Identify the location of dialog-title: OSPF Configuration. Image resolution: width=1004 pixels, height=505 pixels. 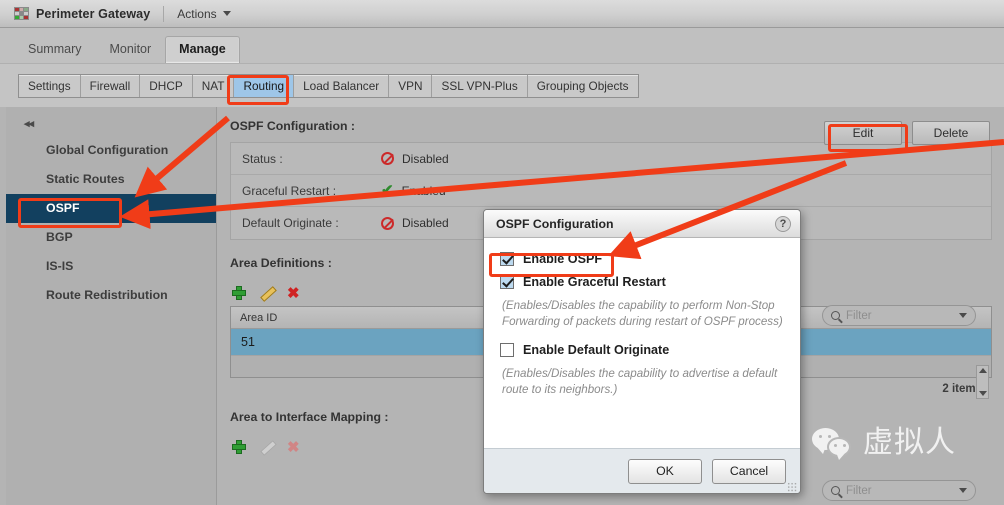
(555, 223).